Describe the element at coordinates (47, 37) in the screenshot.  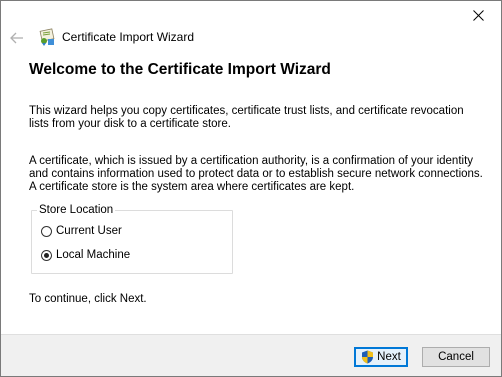
I see `certificate-icon` at that location.